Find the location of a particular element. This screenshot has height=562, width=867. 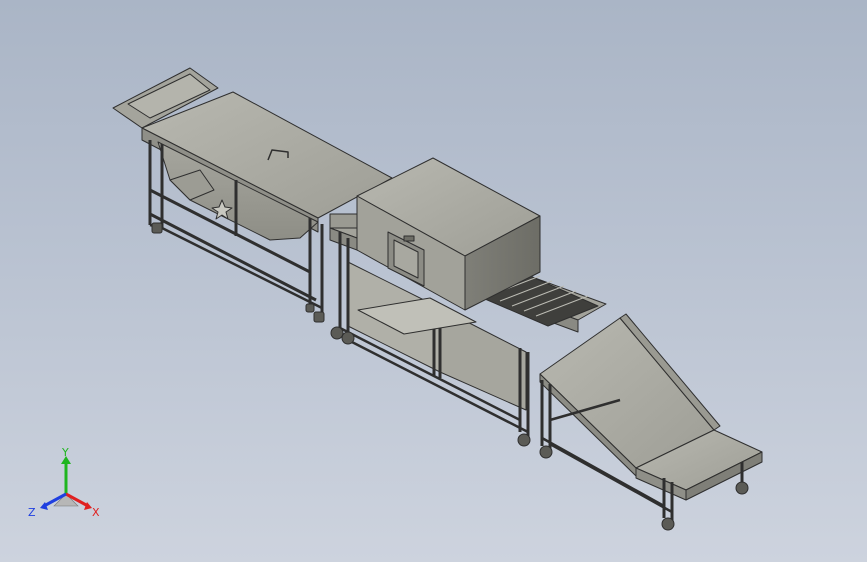

axis-triad: Y X Z is located at coordinates (64, 483).